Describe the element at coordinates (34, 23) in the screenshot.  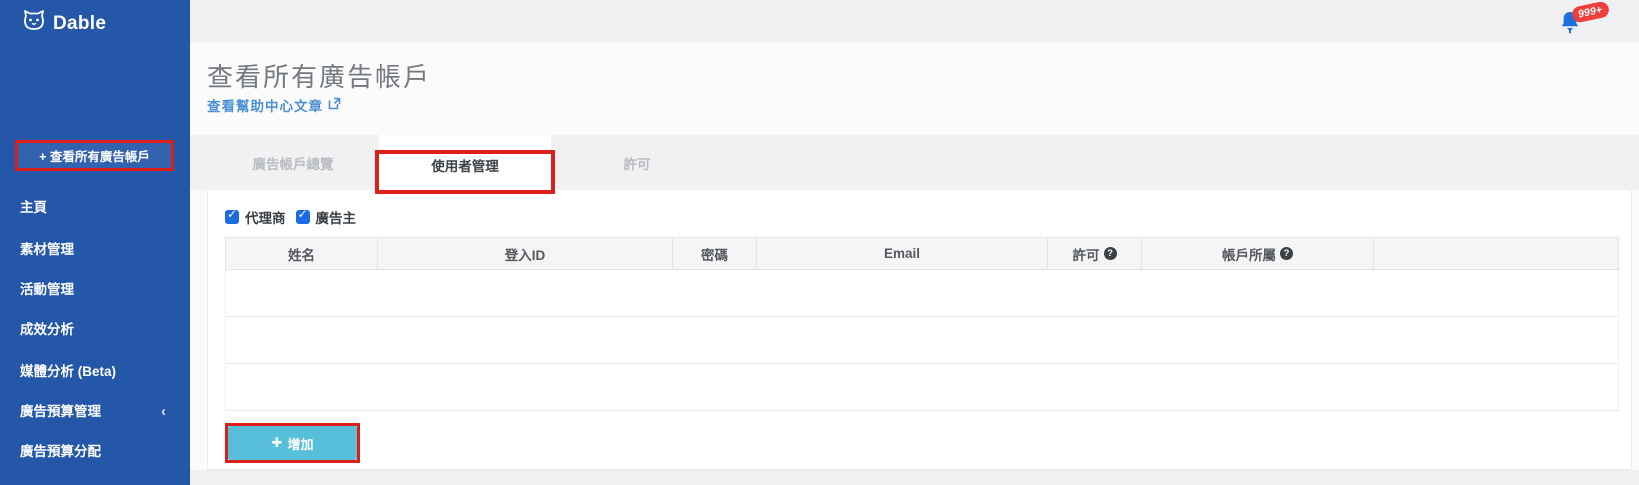
I see `dable-owl-icon` at that location.